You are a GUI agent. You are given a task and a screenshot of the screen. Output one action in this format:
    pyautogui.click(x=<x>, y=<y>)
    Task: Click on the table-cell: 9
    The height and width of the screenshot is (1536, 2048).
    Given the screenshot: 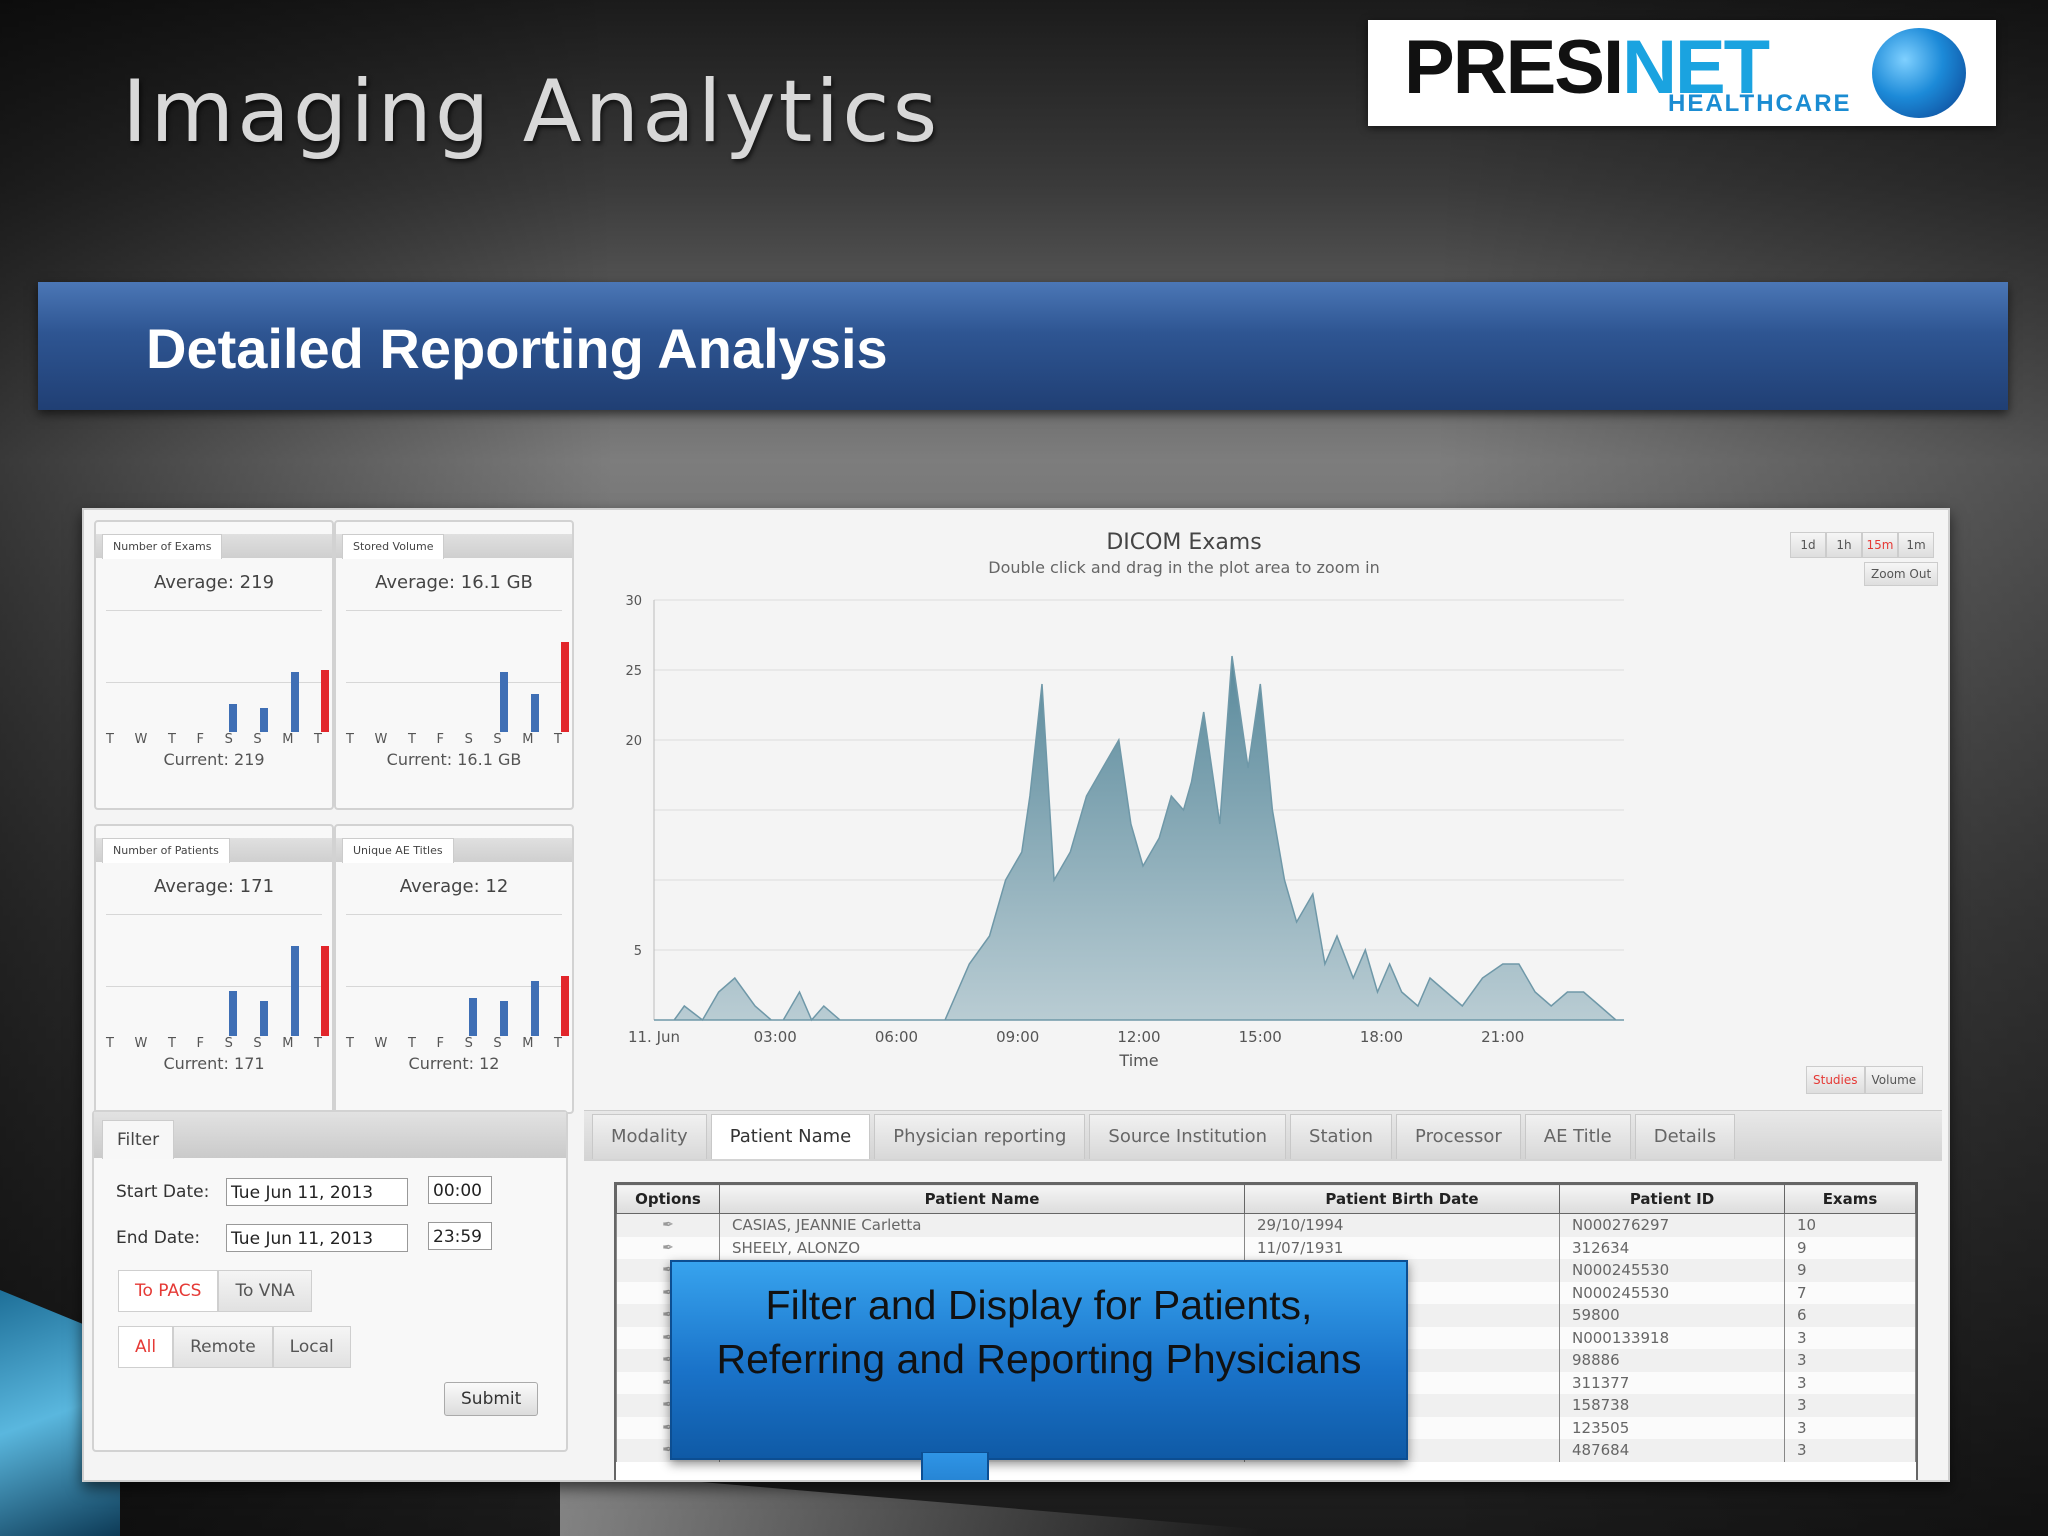 What is the action you would take?
    pyautogui.click(x=1850, y=1247)
    